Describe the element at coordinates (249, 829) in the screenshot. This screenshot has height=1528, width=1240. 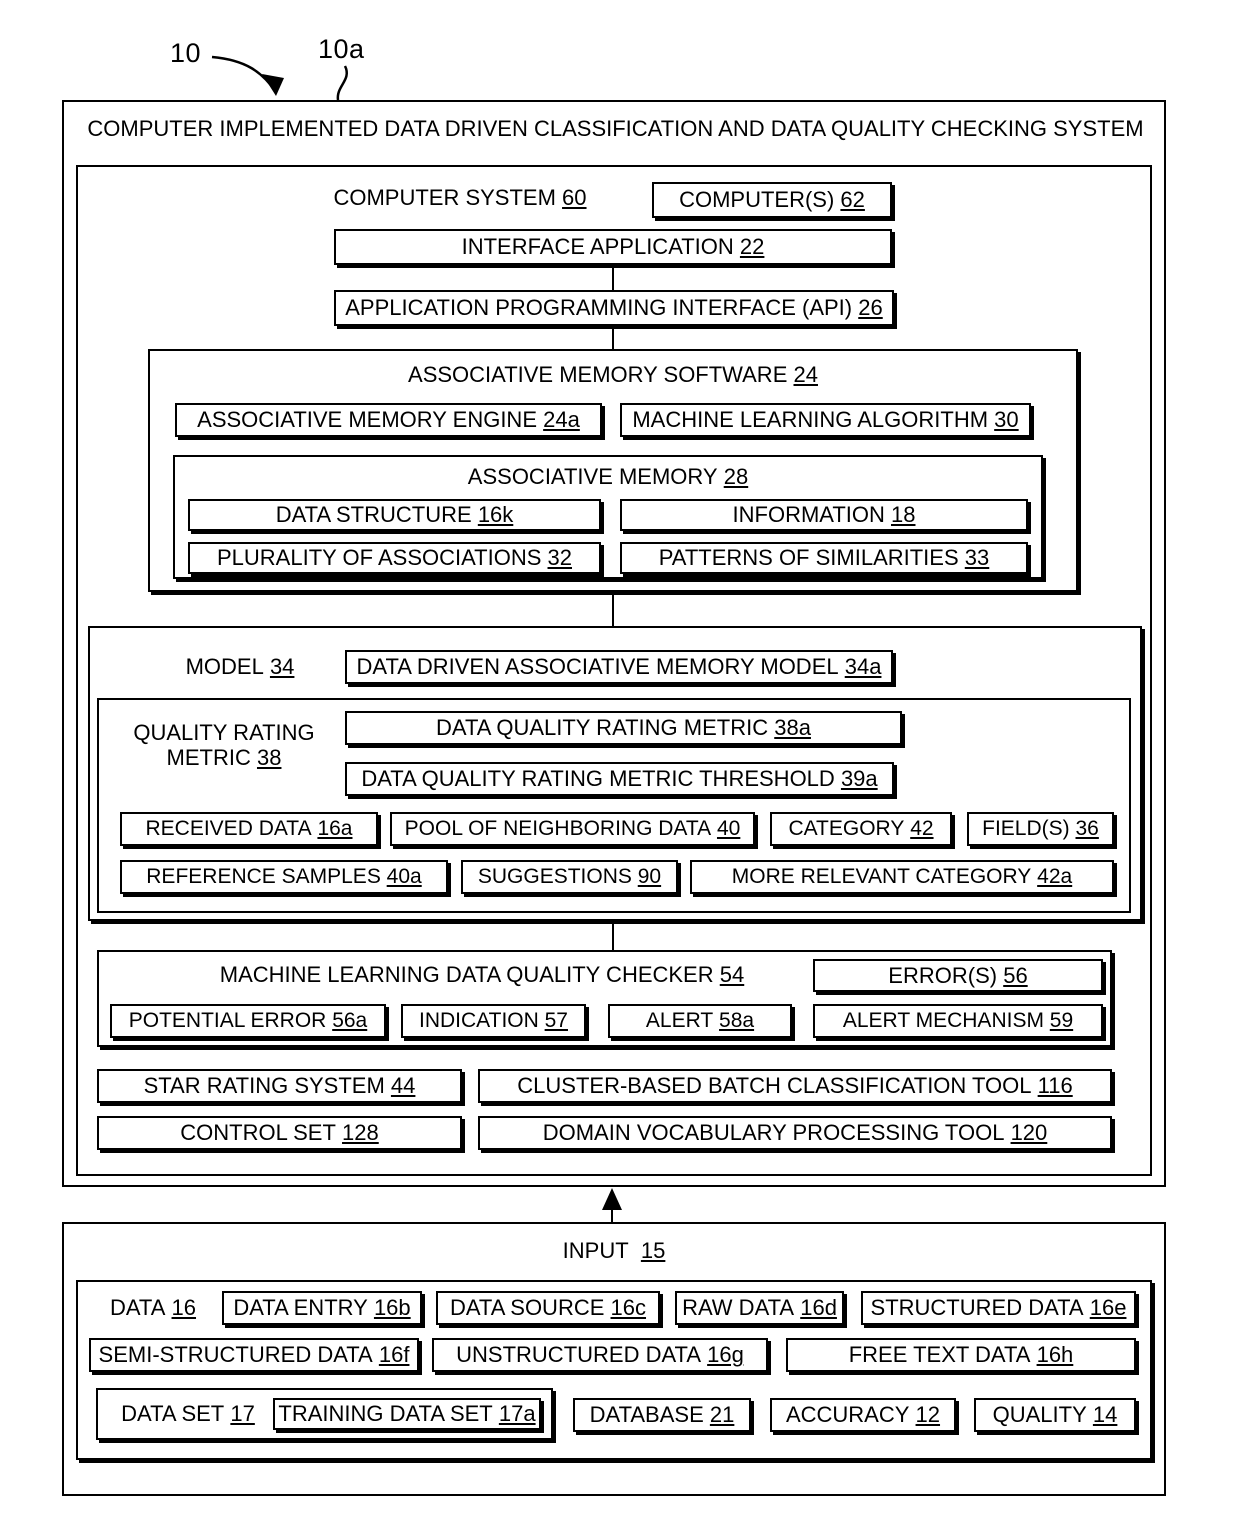
I see `received-data-box: RECEIVED DATA 16a` at that location.